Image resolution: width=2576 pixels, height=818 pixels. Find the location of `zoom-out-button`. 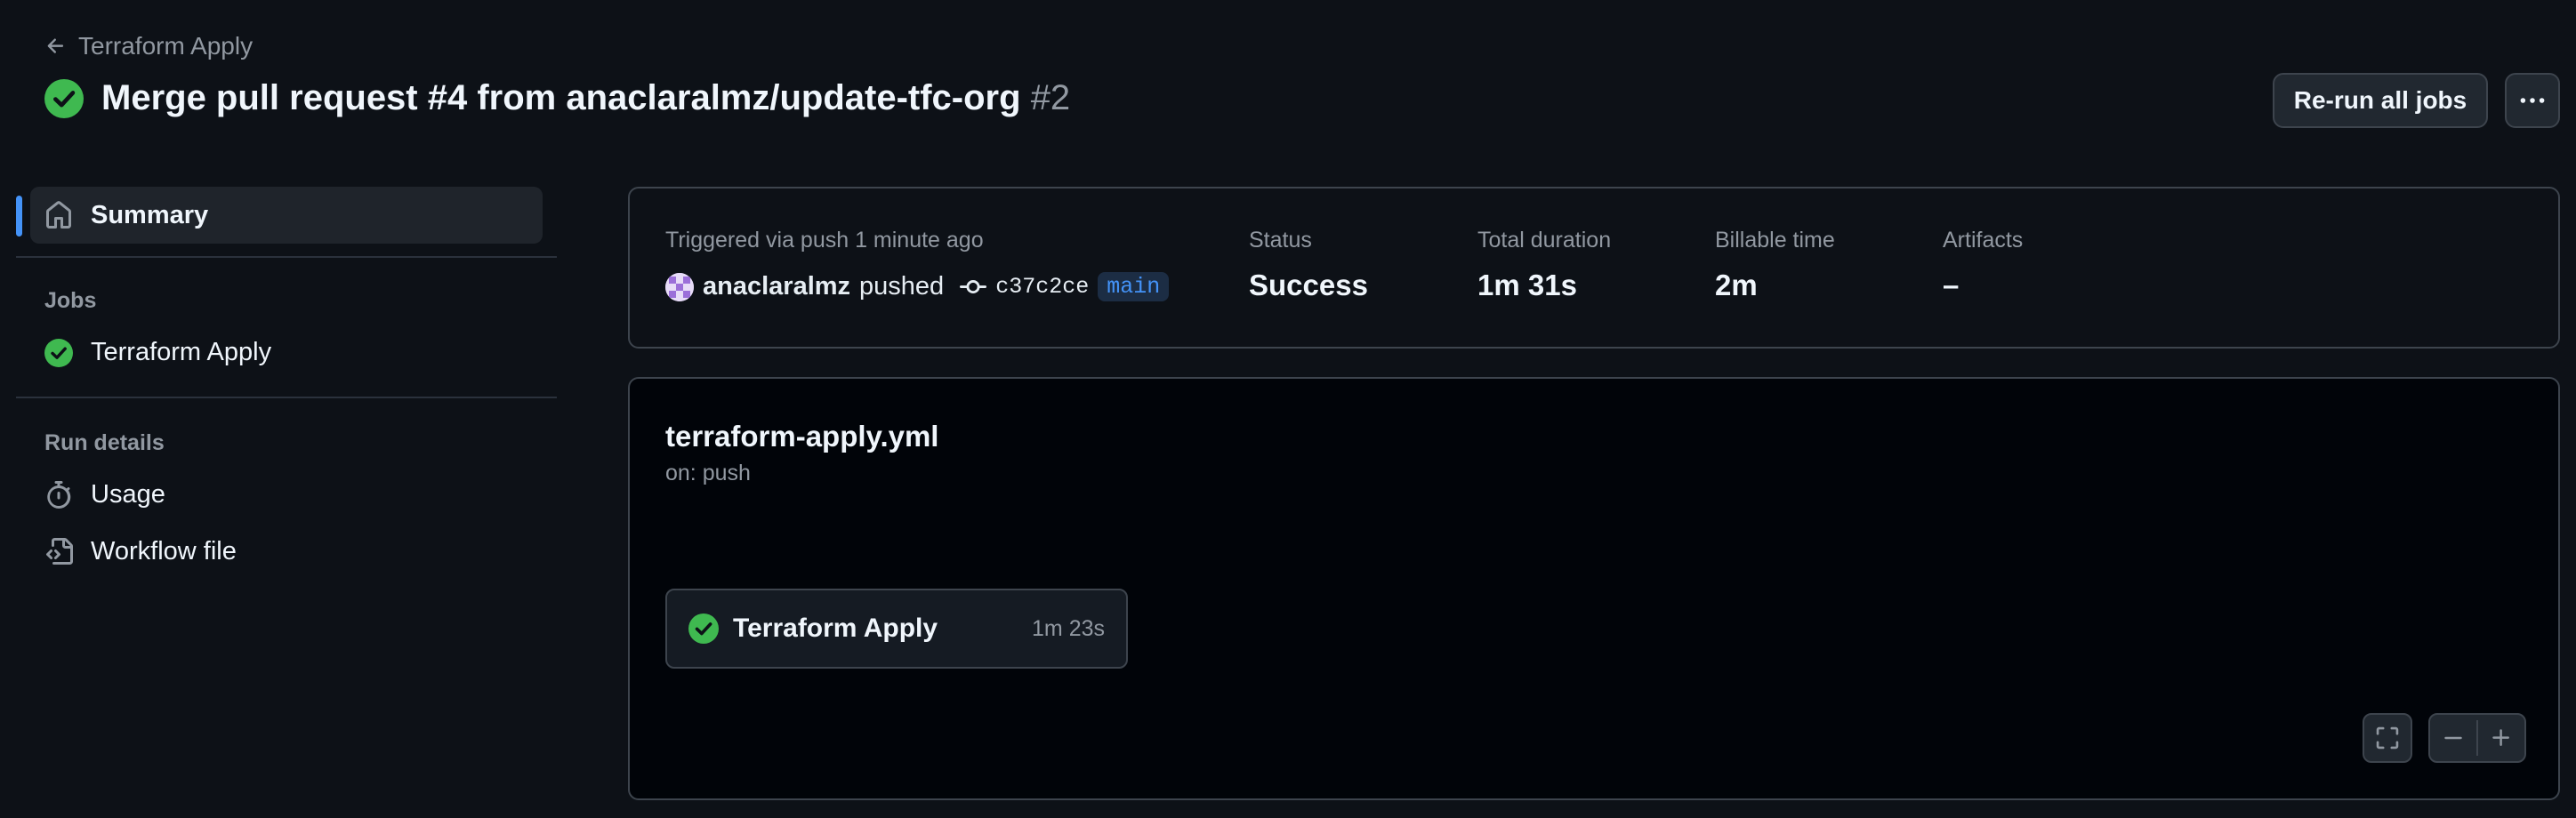

zoom-out-button is located at coordinates (2453, 738).